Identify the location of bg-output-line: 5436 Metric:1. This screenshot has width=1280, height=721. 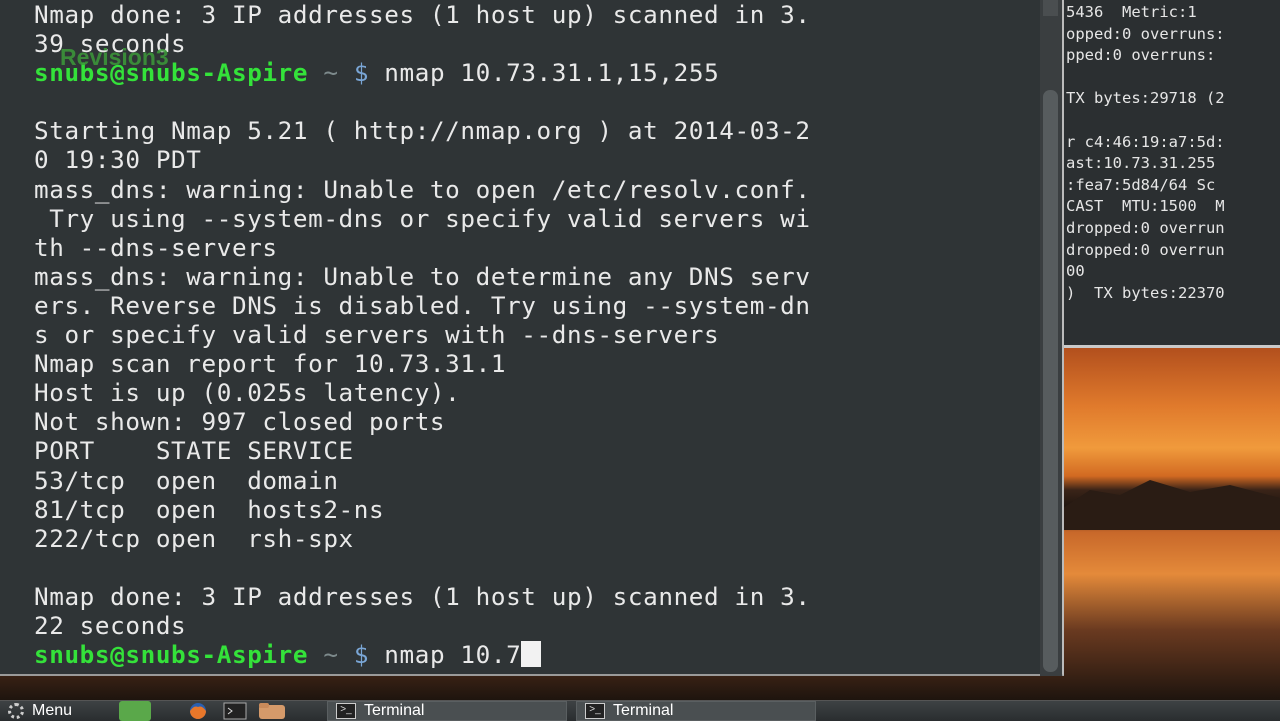
(1131, 12).